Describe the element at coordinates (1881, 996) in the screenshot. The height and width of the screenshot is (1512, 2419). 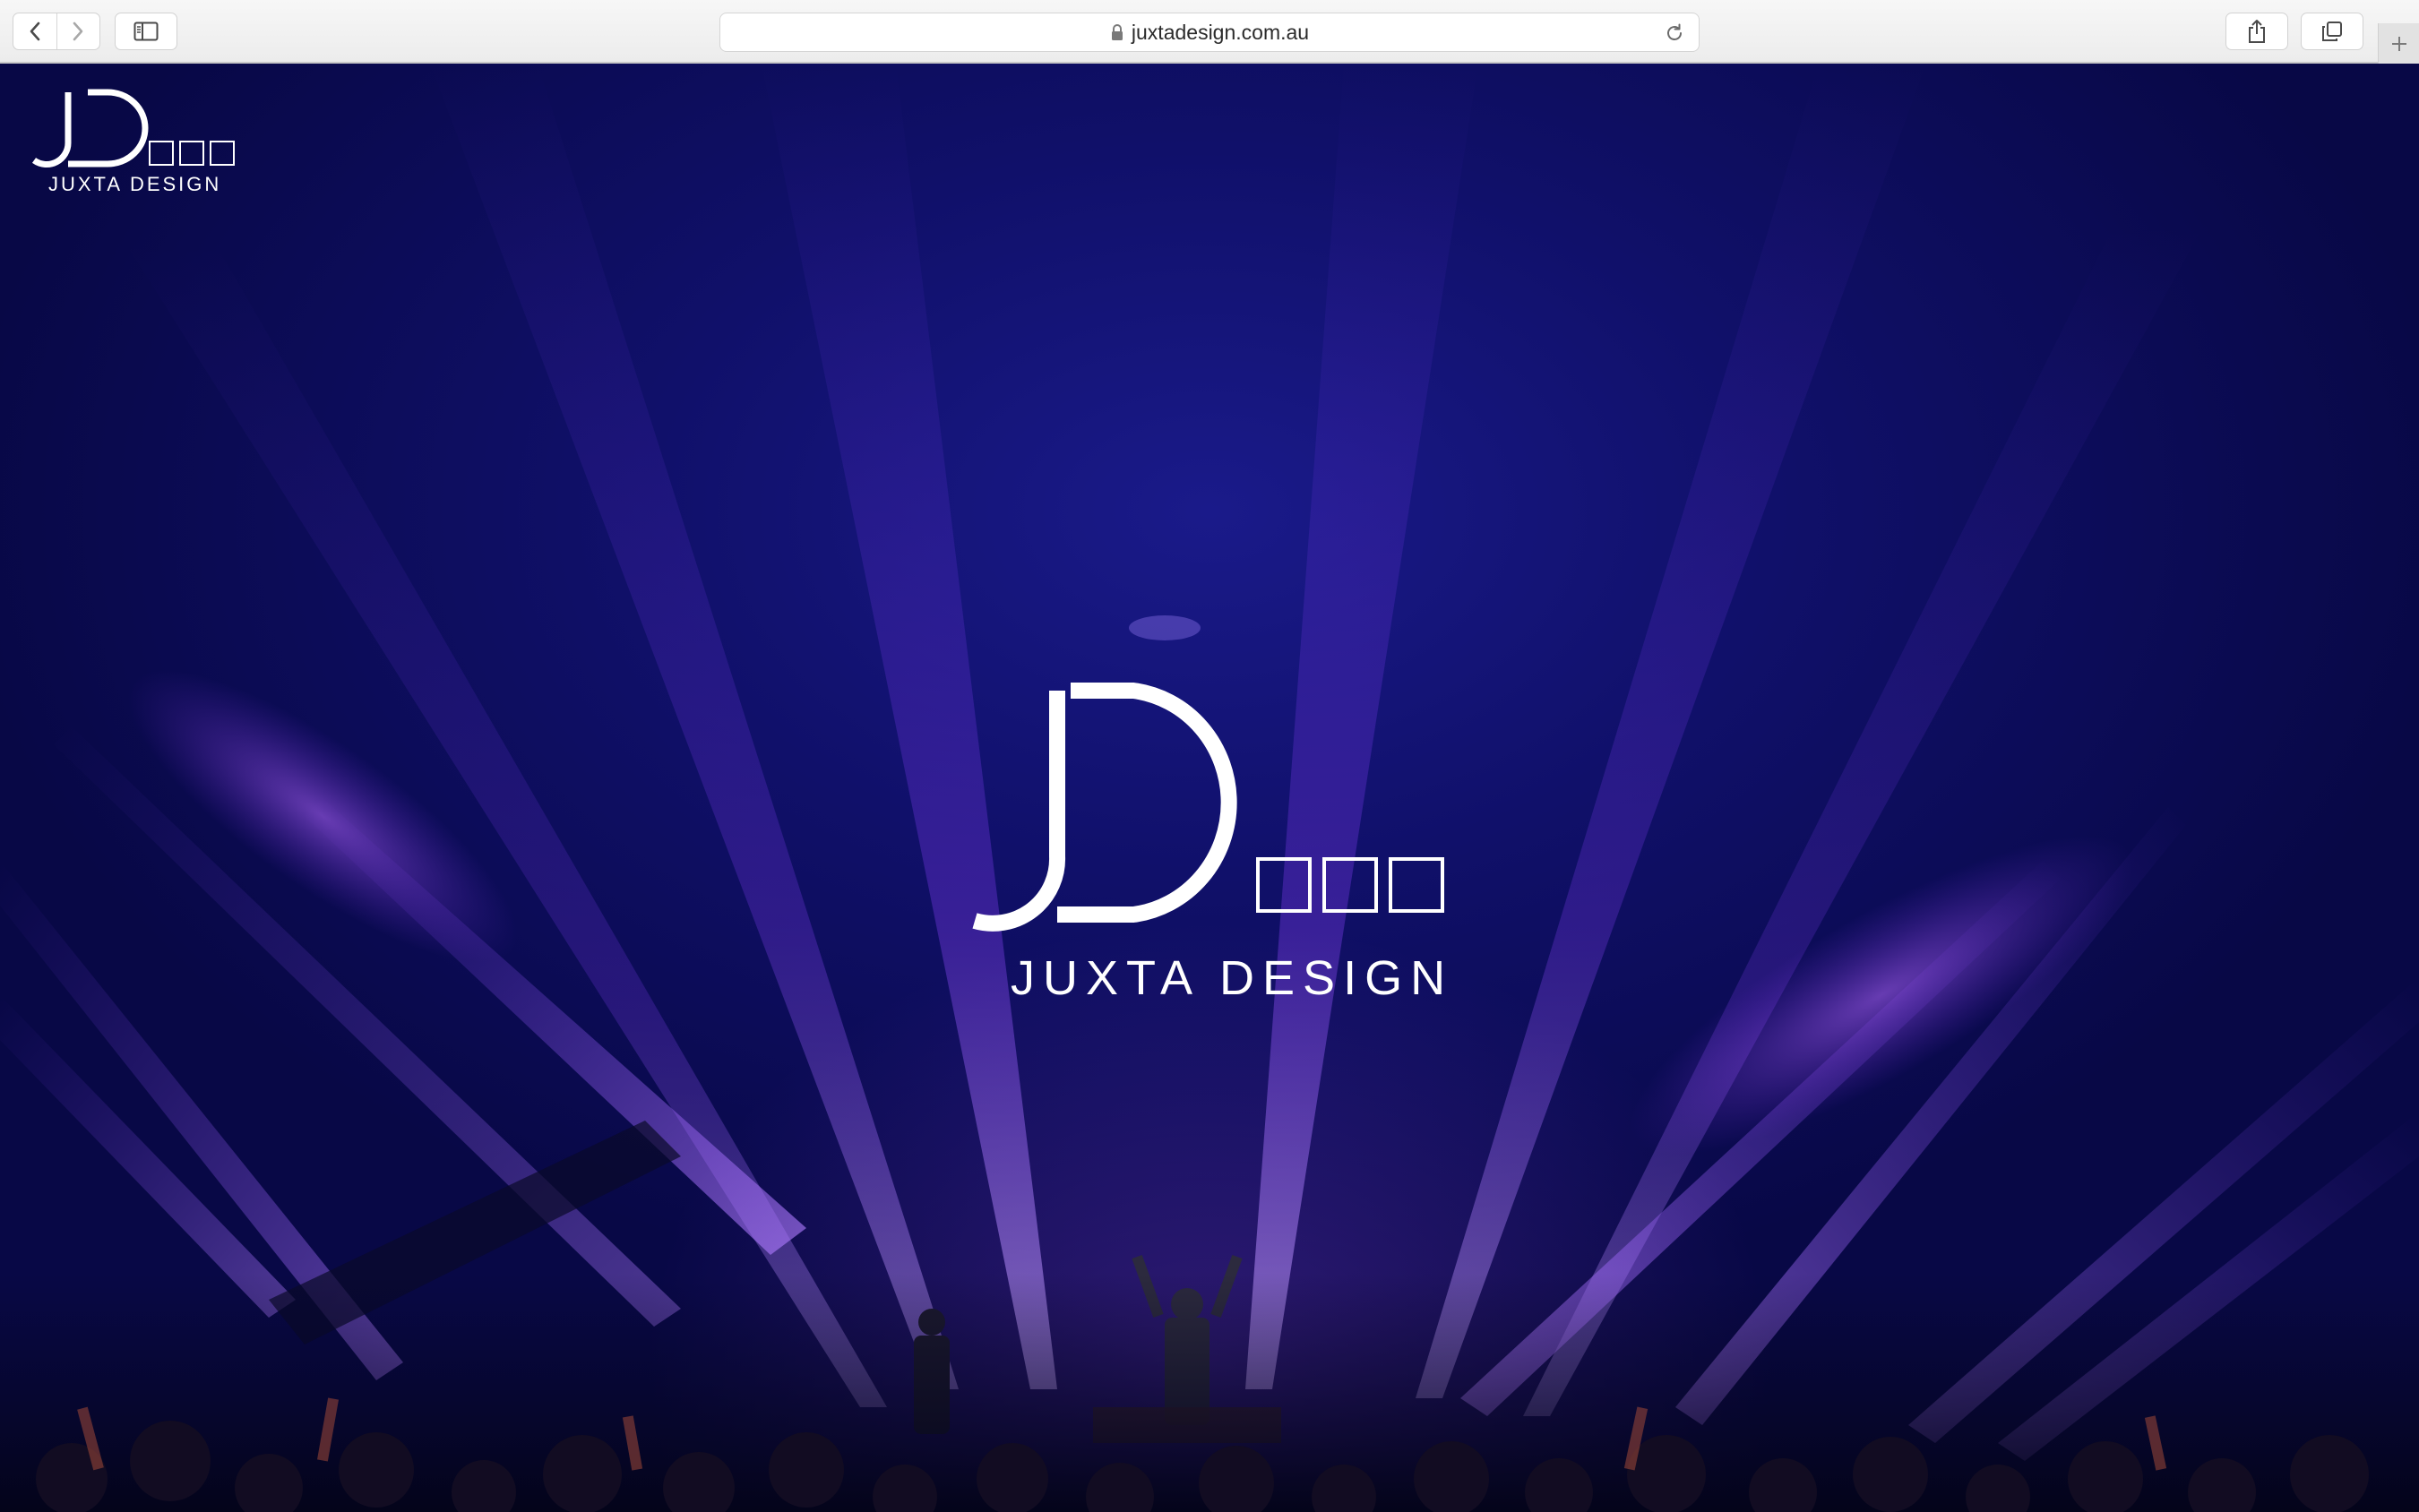
I see `stage-light-glow` at that location.